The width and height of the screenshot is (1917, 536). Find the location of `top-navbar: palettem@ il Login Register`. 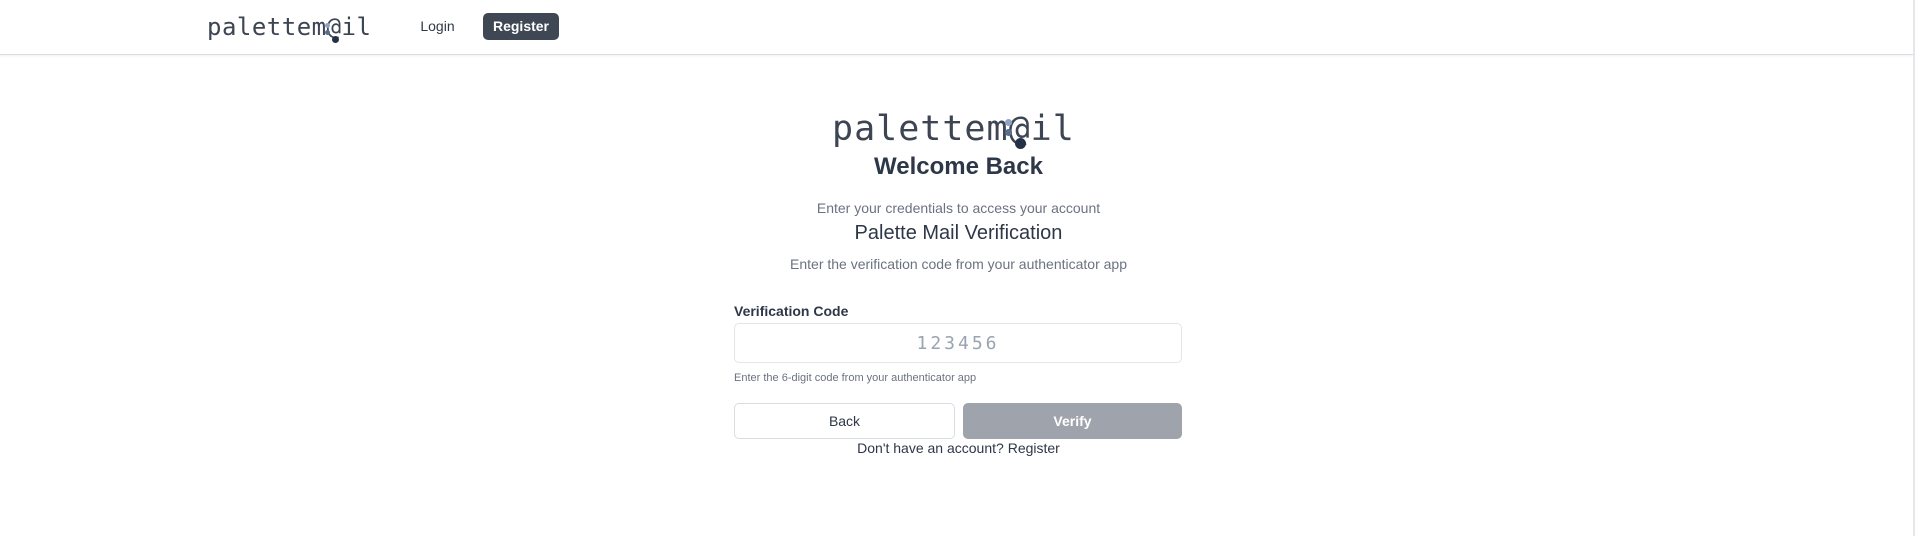

top-navbar: palettem@ il Login Register is located at coordinates (956, 27).